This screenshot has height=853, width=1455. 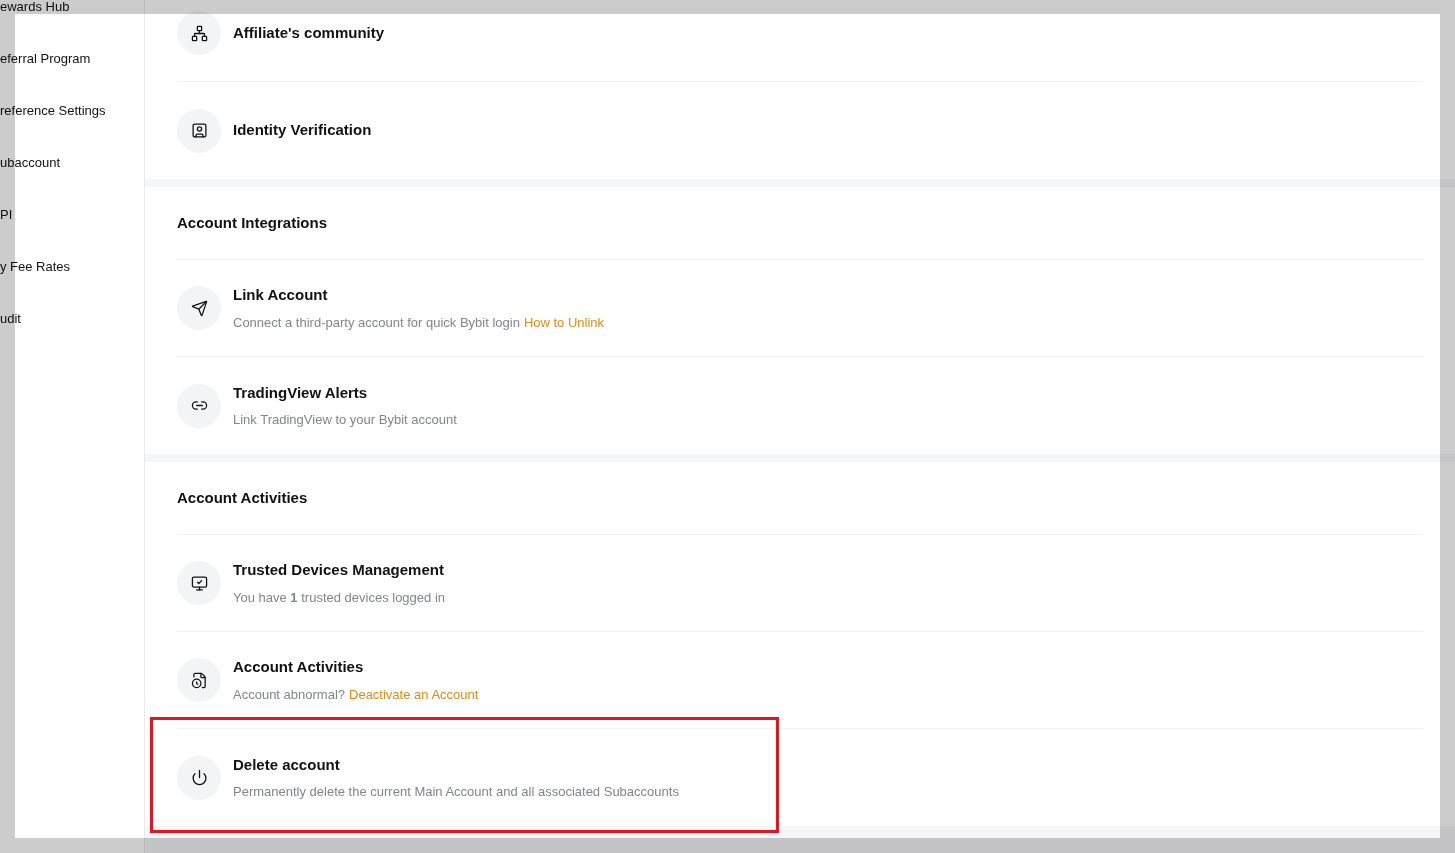 I want to click on sidebar-item: ubaccount, so click(x=72, y=163).